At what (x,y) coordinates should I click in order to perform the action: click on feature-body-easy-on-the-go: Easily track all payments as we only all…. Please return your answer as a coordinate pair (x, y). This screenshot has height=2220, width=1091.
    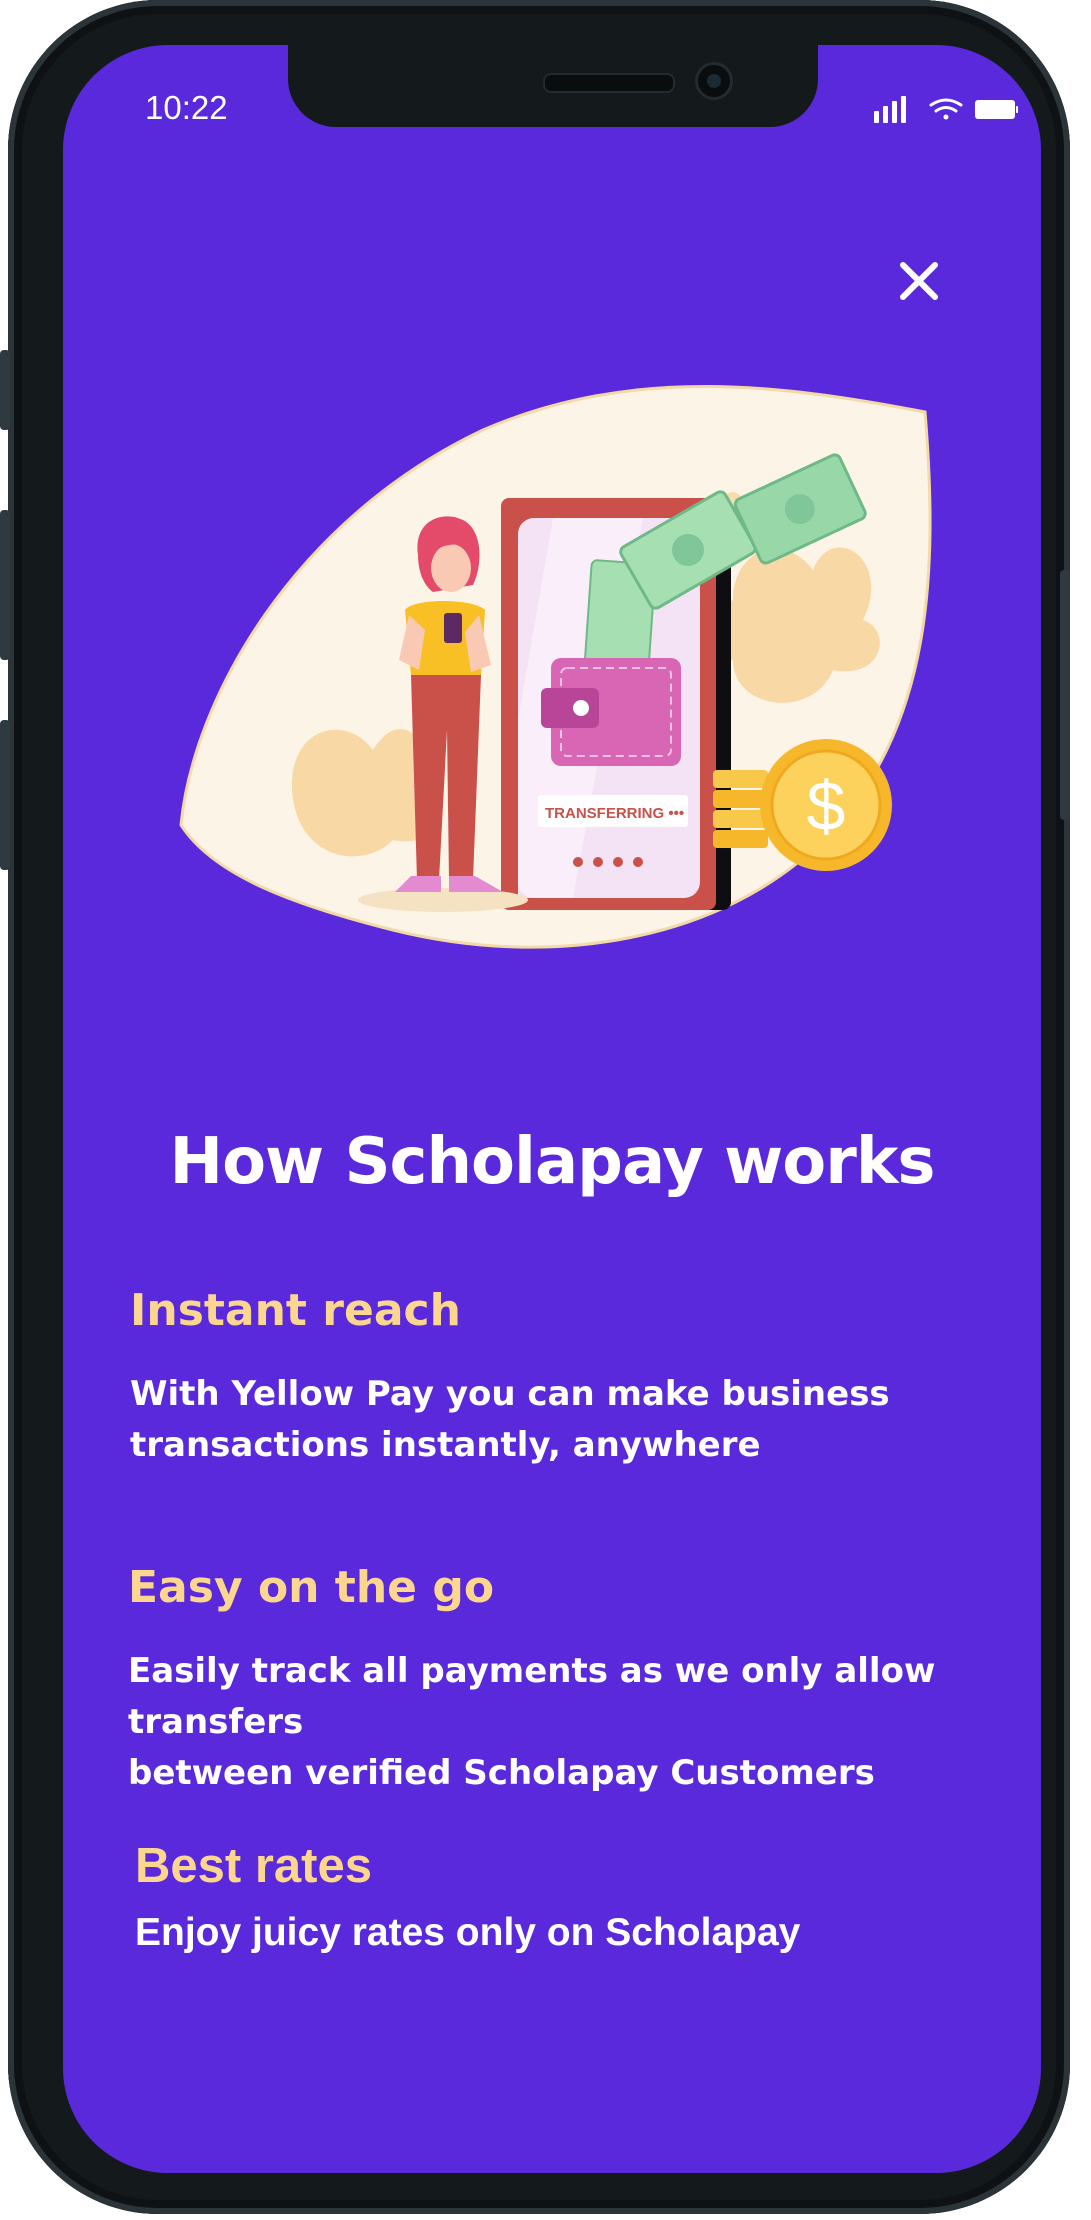
    Looking at the image, I should click on (578, 1722).